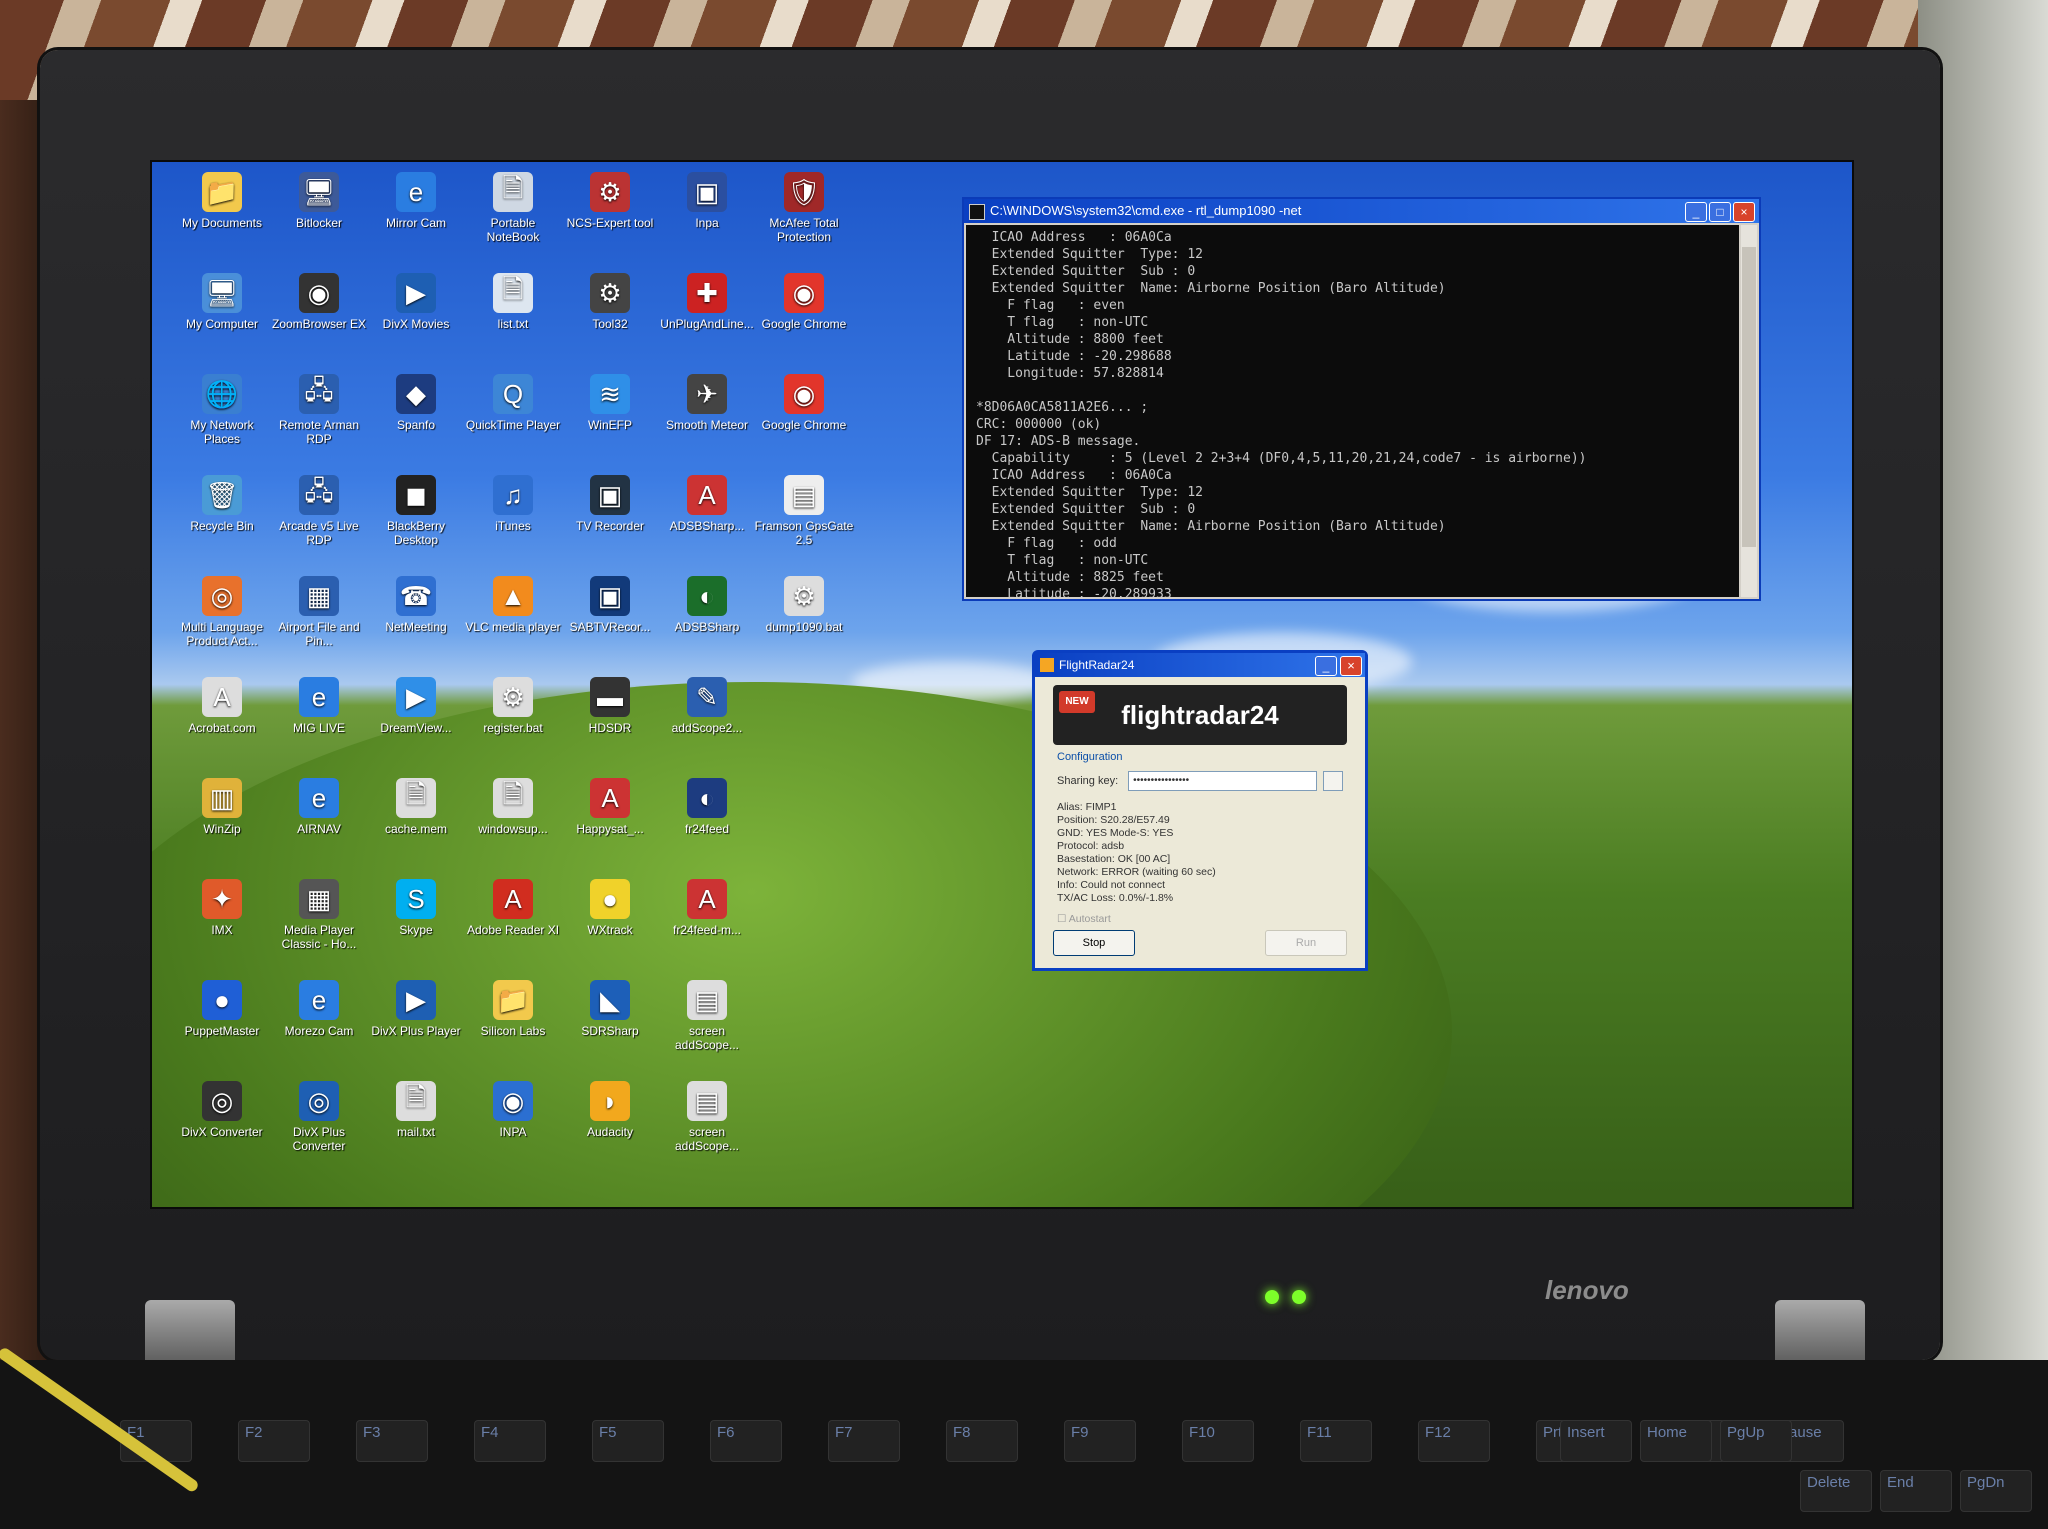 This screenshot has width=2048, height=1529. What do you see at coordinates (707, 605) in the screenshot?
I see `desktop-icon: ◐ ADSBSharp` at bounding box center [707, 605].